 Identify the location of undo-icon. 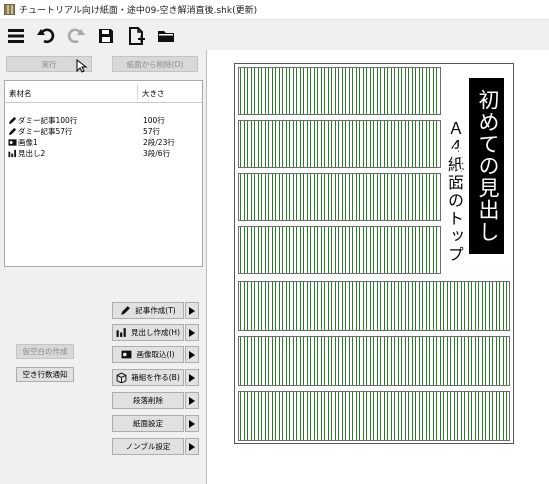
(46, 36).